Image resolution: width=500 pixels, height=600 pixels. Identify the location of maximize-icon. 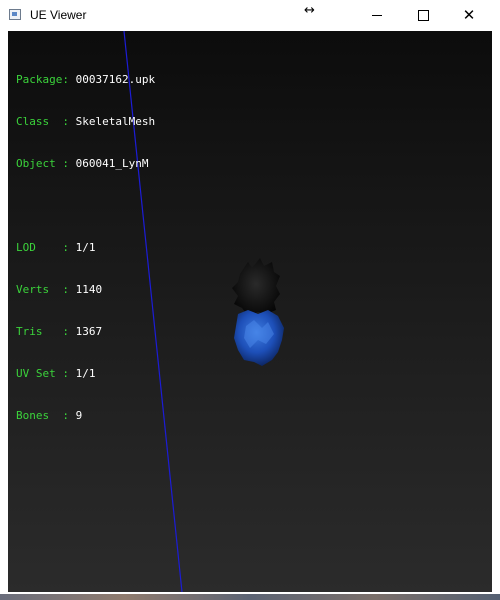
(423, 15).